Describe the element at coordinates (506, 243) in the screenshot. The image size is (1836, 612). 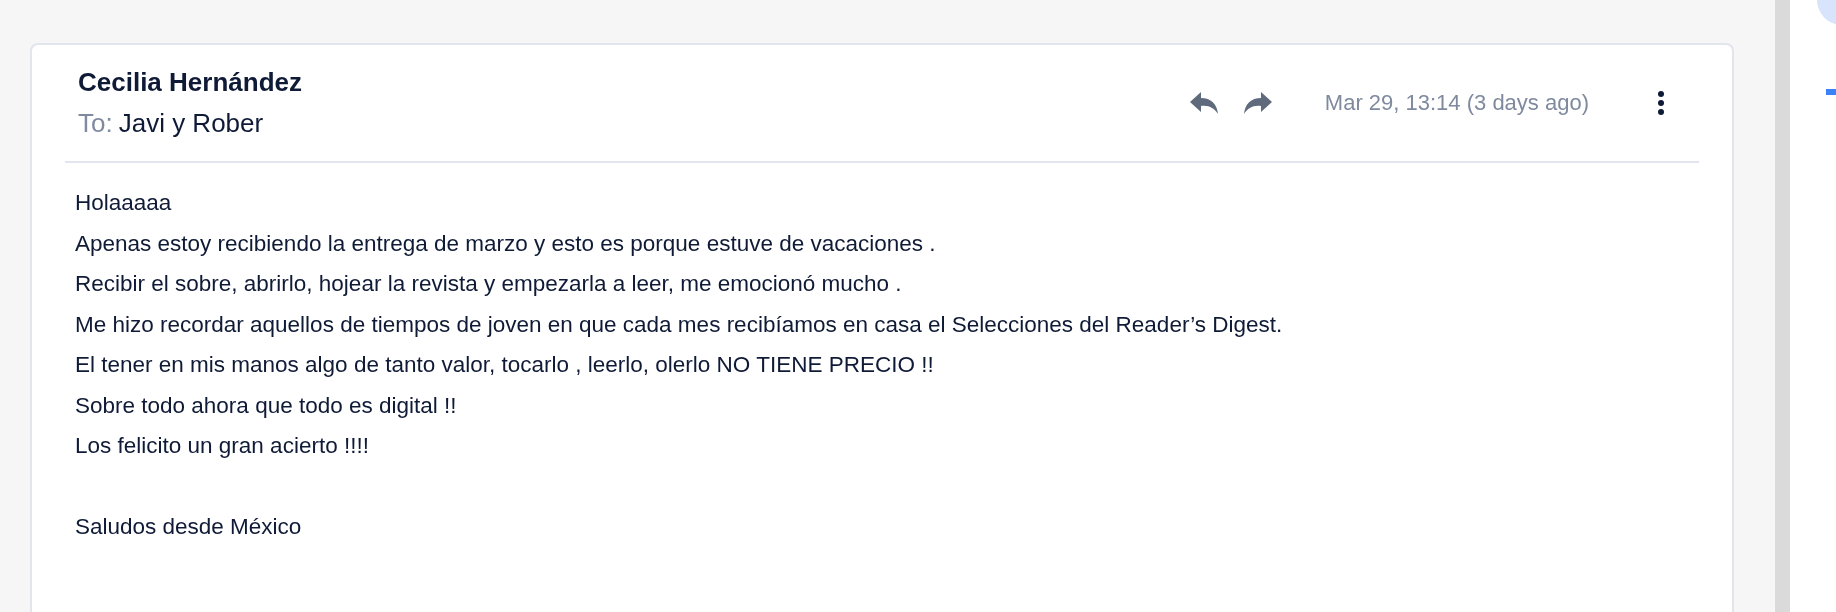
I see `message-line: Apenas estoy recibiendo la entrega de marzo y esto es porque estuve de vacaciones .` at that location.